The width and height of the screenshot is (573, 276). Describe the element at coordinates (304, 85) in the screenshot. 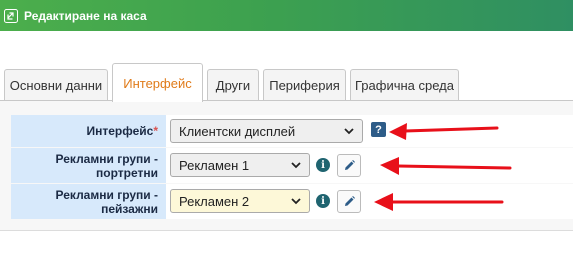

I see `tab-peripherals: Периферия` at that location.